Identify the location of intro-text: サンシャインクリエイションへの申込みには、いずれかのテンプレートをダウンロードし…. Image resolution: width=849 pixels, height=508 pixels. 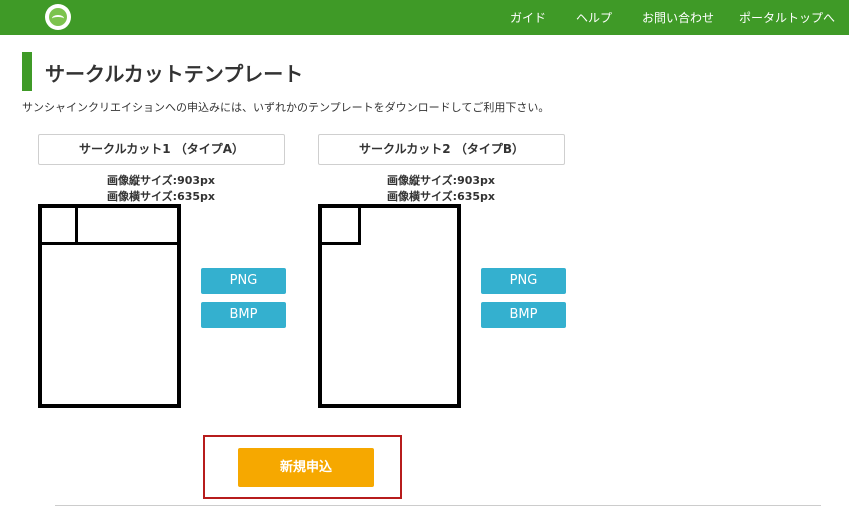
(286, 107).